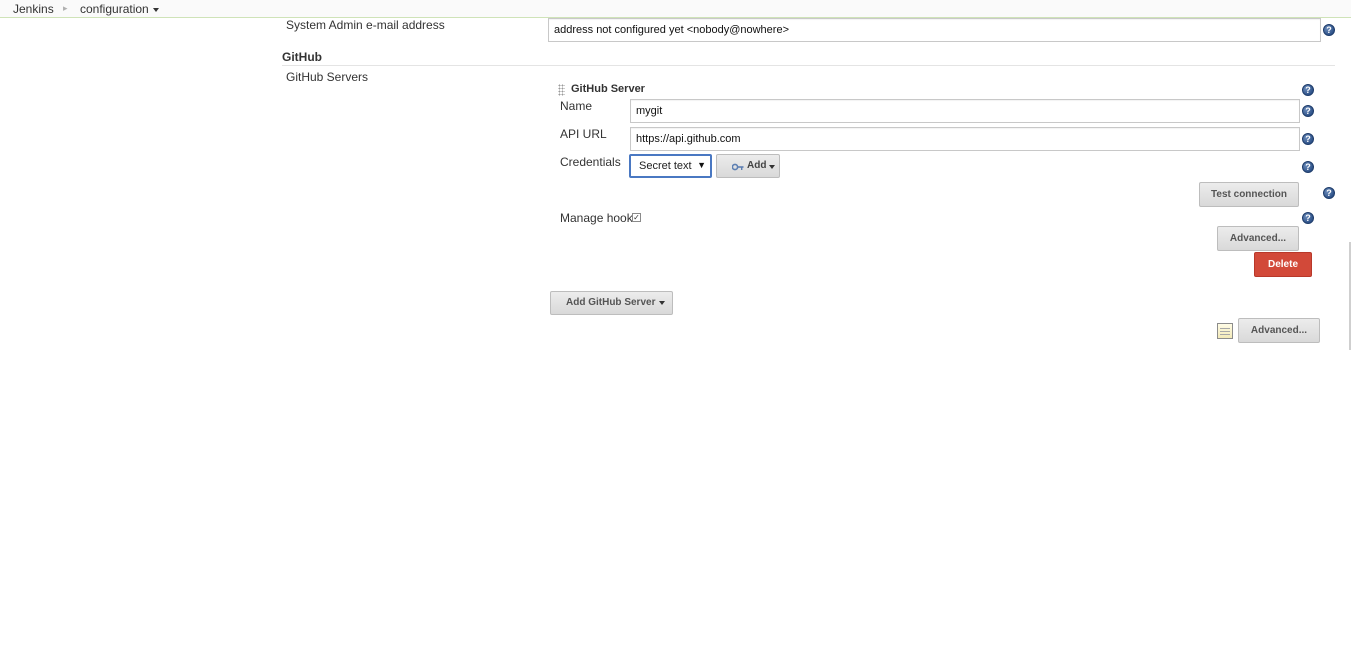 Image resolution: width=1351 pixels, height=668 pixels. I want to click on server-name-input, so click(965, 111).